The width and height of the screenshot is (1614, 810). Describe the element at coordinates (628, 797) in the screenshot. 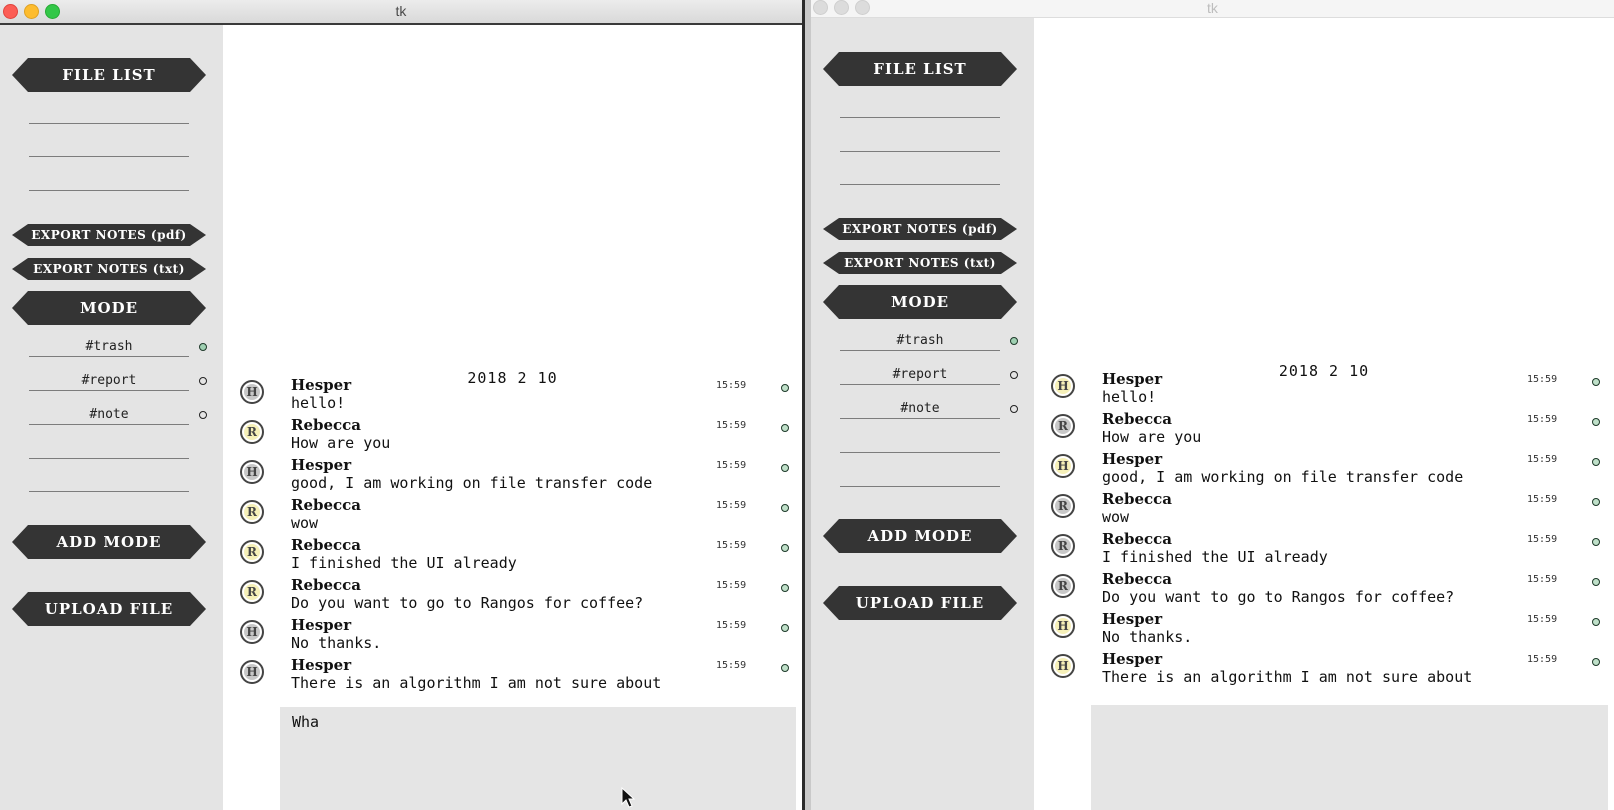

I see `mouse-pointer-icon` at that location.